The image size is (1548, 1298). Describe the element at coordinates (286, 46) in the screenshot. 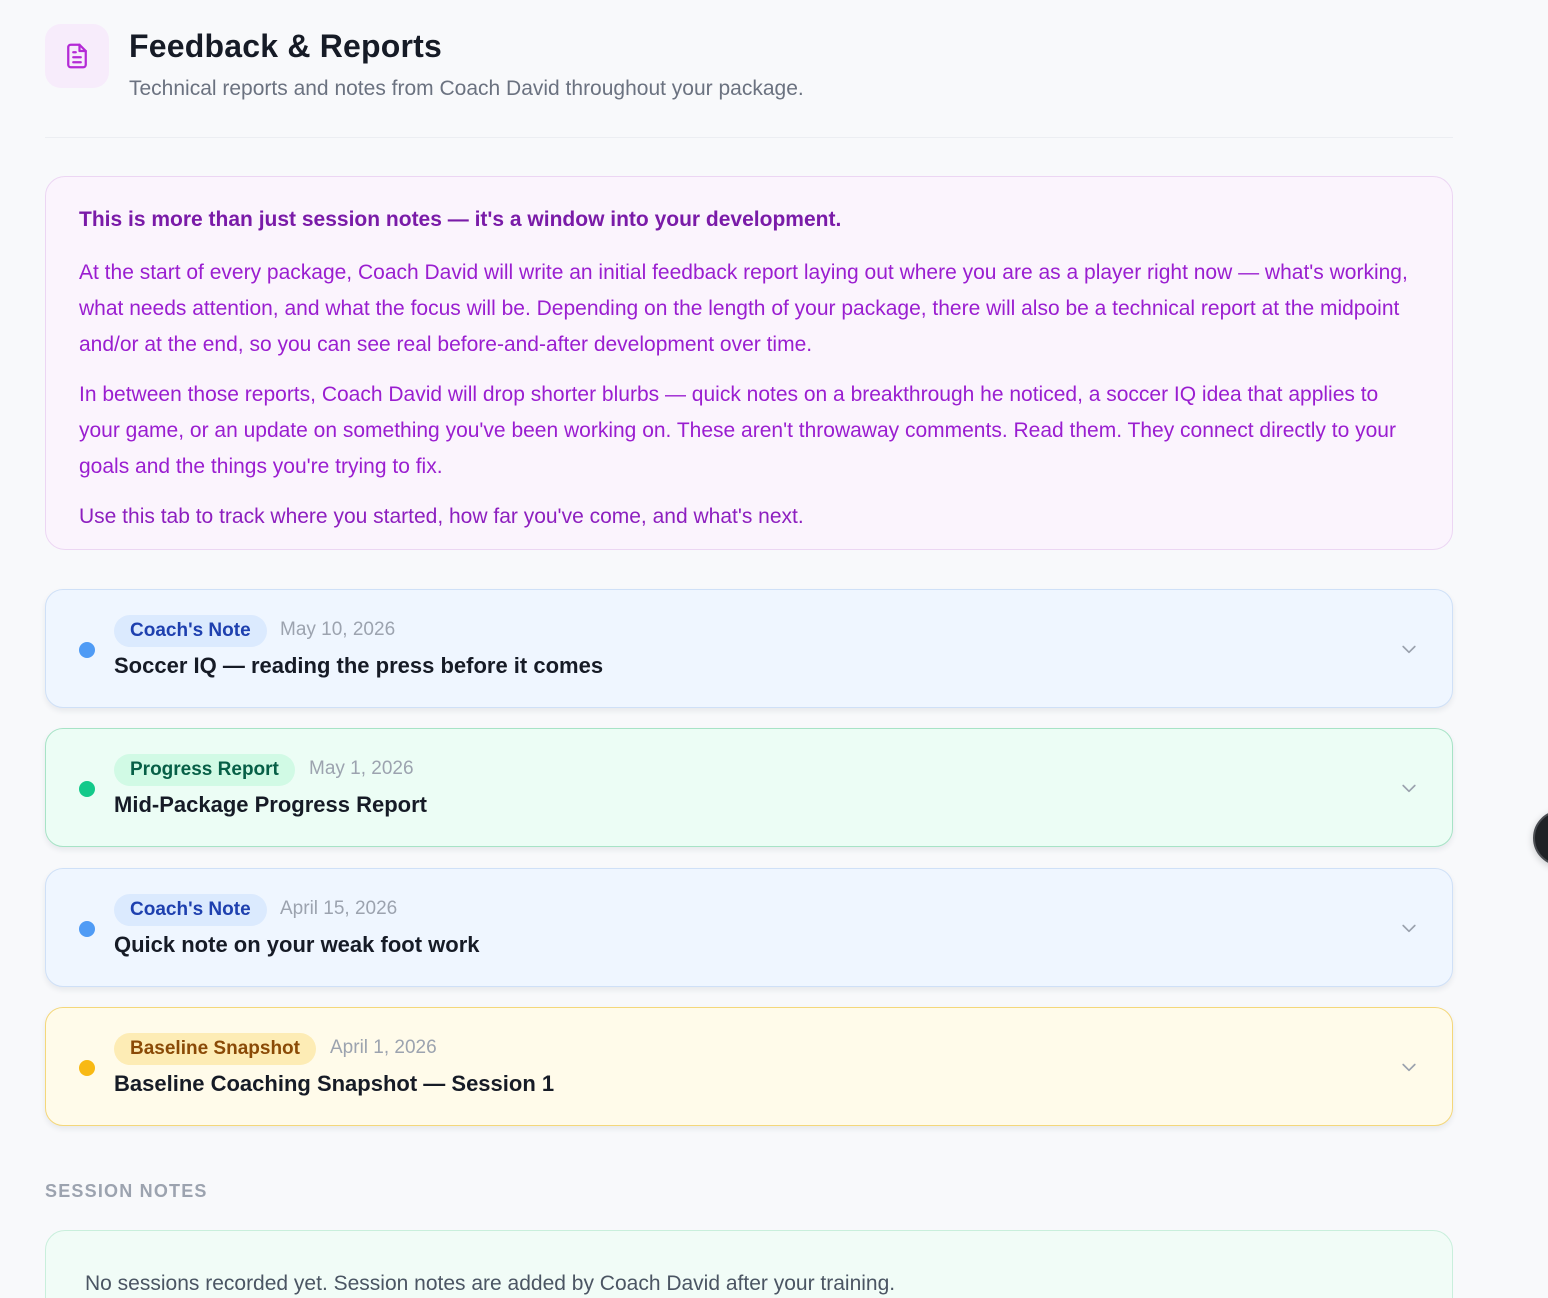

I see `page-title: Feedback & Reports` at that location.